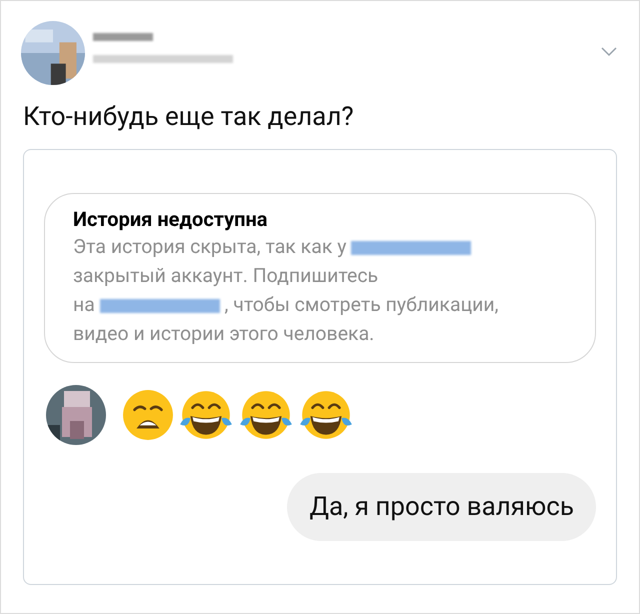 Image resolution: width=640 pixels, height=614 pixels. I want to click on weary-face-icon, so click(148, 415).